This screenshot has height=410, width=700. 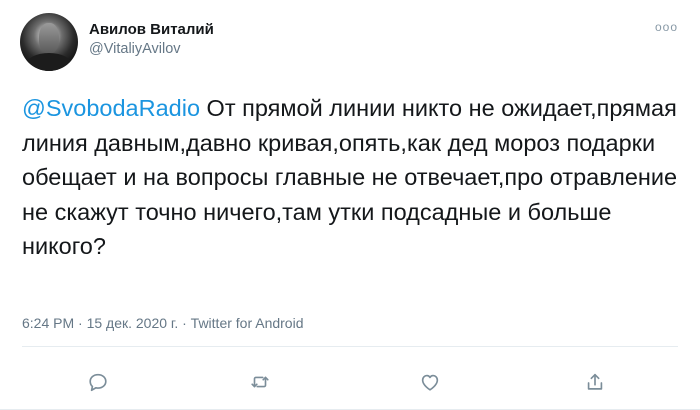 I want to click on retweet-button, so click(x=260, y=382).